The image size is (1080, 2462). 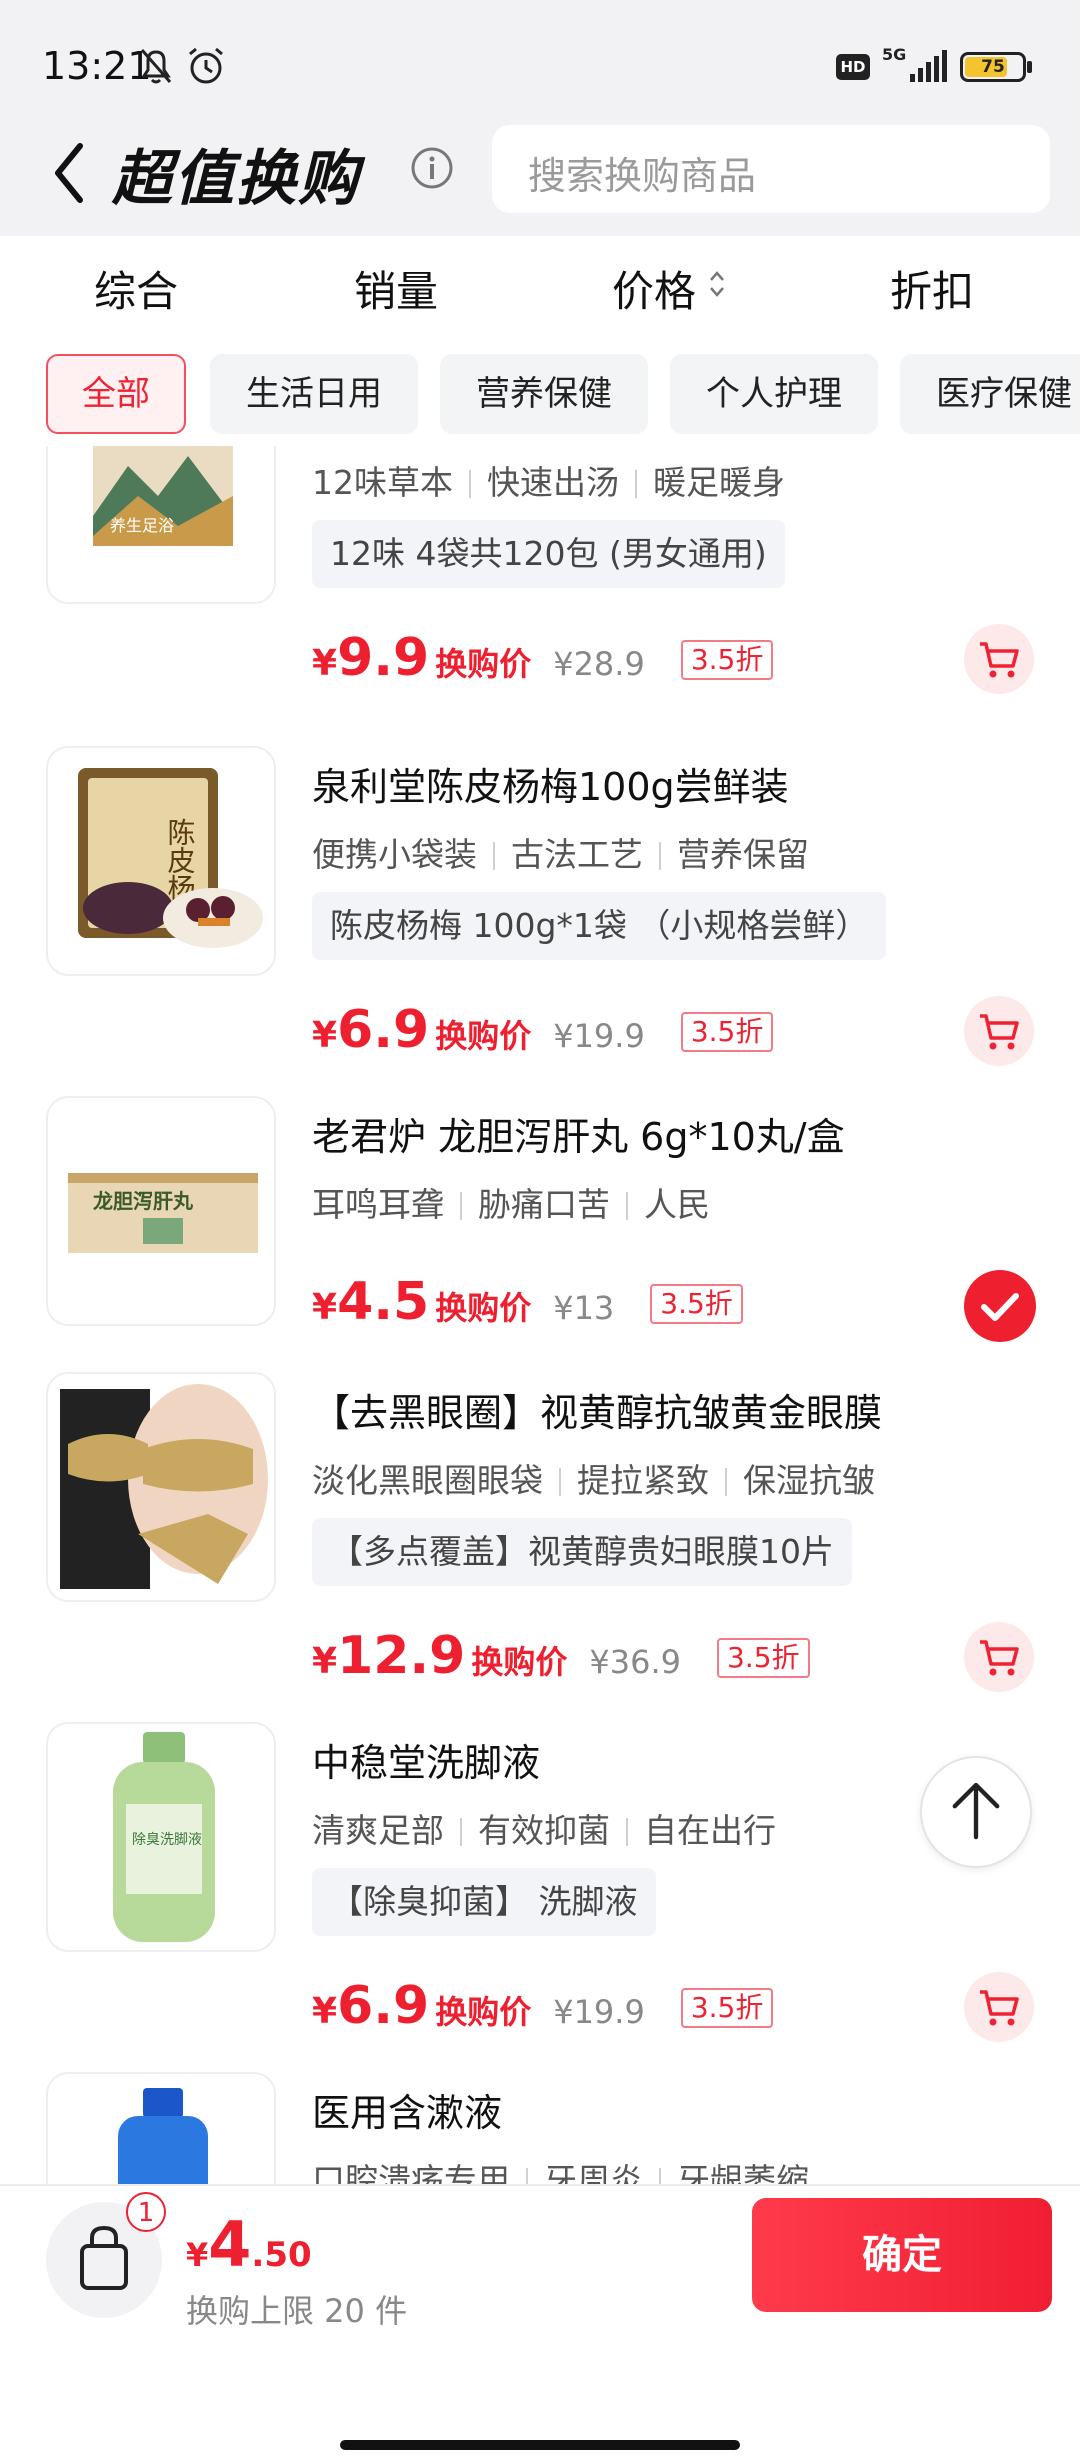 I want to click on info-icon, so click(x=432, y=168).